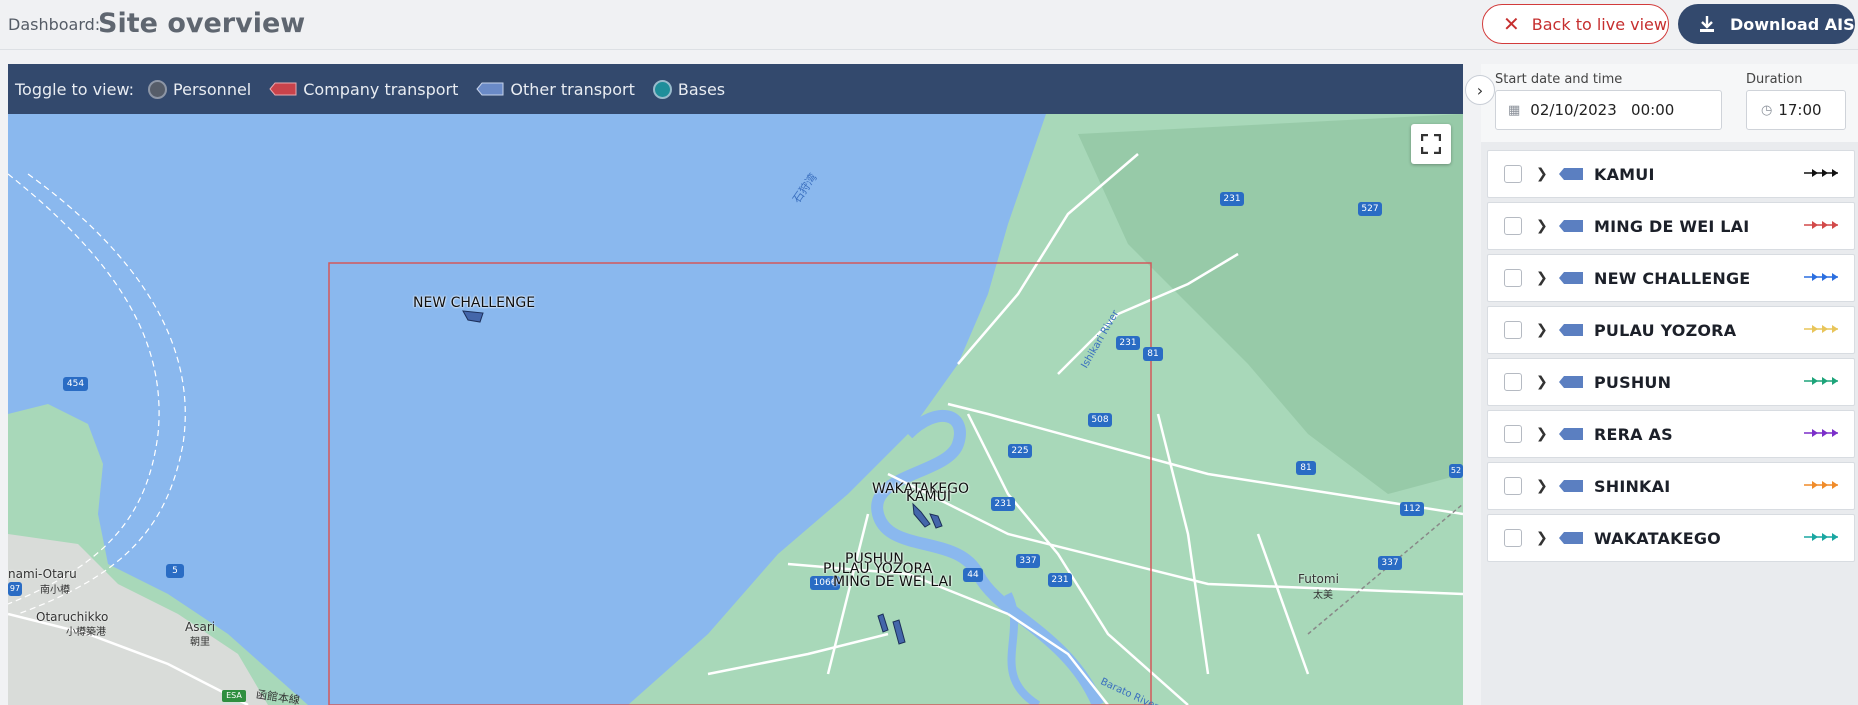  I want to click on vessel-row: ❯ SHINKAI, so click(1671, 486).